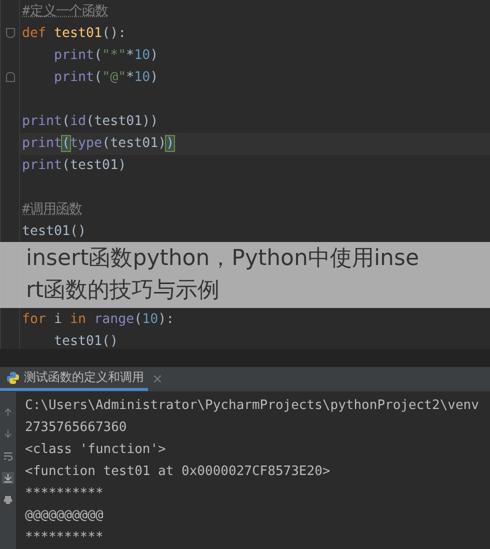 The image size is (490, 549). I want to click on code-line: #调用函数, so click(52, 209).